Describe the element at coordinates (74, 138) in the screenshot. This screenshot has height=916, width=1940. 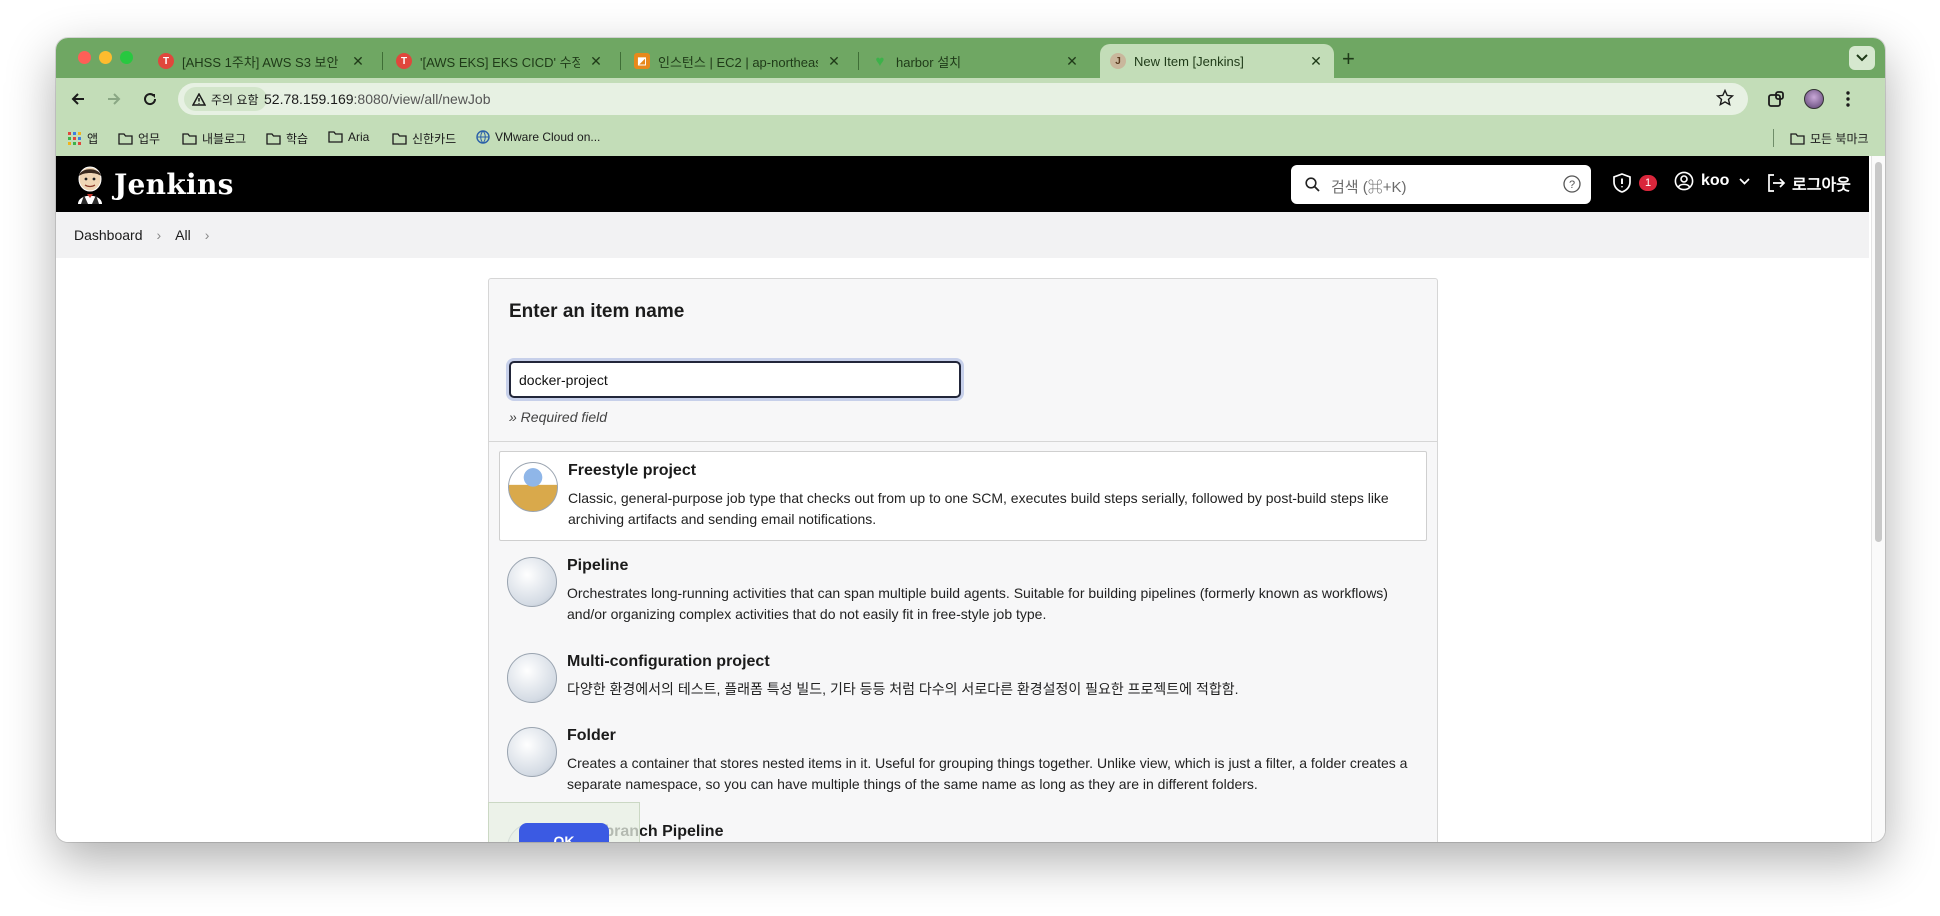
I see `apps-grid-icon` at that location.